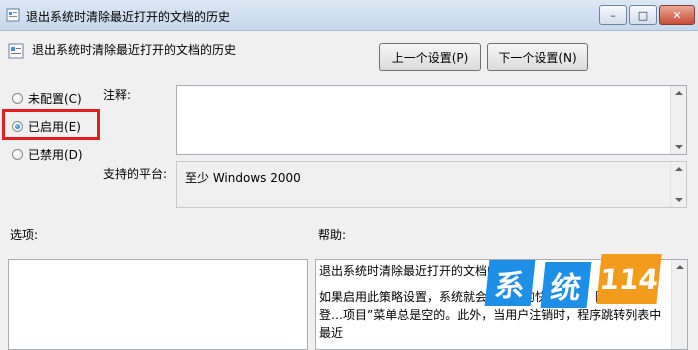  I want to click on previous-setting-label: 上一个设置(P), so click(430, 57).